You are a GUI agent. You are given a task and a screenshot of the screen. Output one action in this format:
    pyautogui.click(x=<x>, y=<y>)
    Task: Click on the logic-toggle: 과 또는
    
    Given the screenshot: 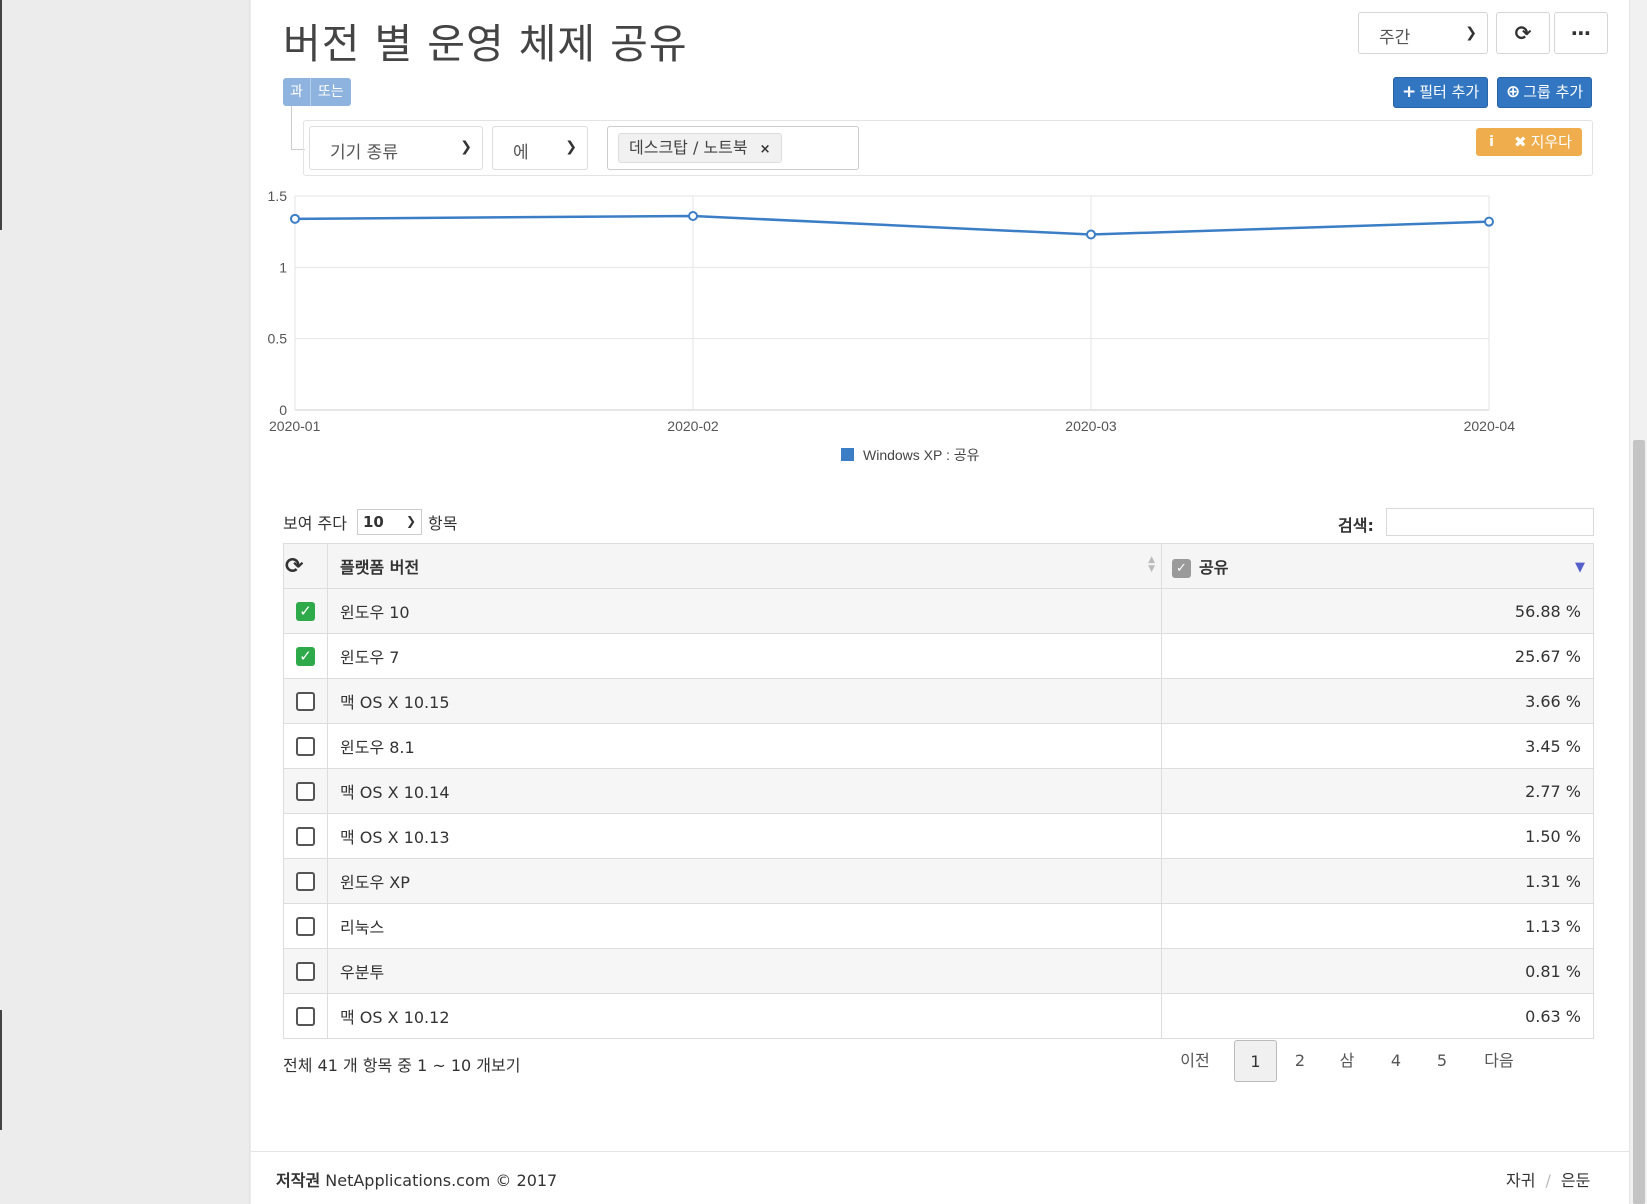 What is the action you would take?
    pyautogui.click(x=317, y=92)
    